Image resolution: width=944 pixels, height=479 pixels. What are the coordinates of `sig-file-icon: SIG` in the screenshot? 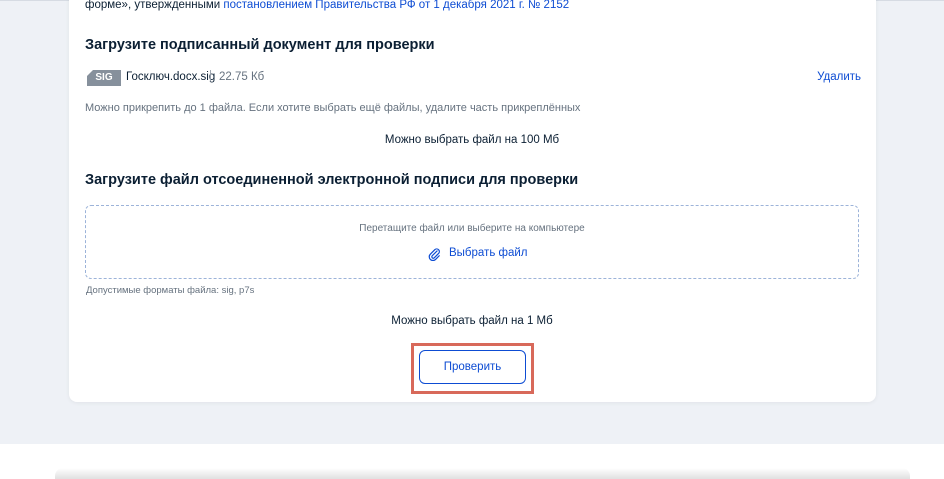 It's located at (104, 78).